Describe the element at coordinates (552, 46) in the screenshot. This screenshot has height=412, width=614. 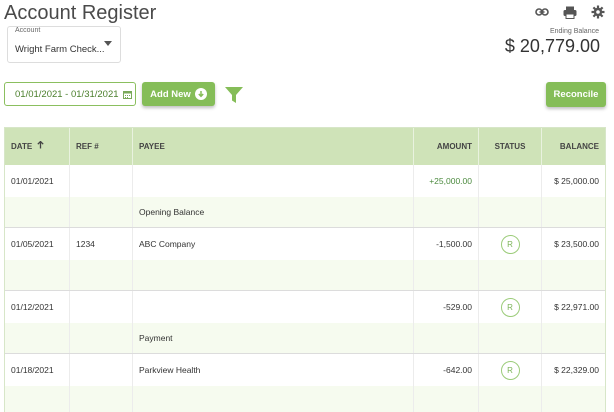
I see `ending-balance-value: $ 20,779.00` at that location.